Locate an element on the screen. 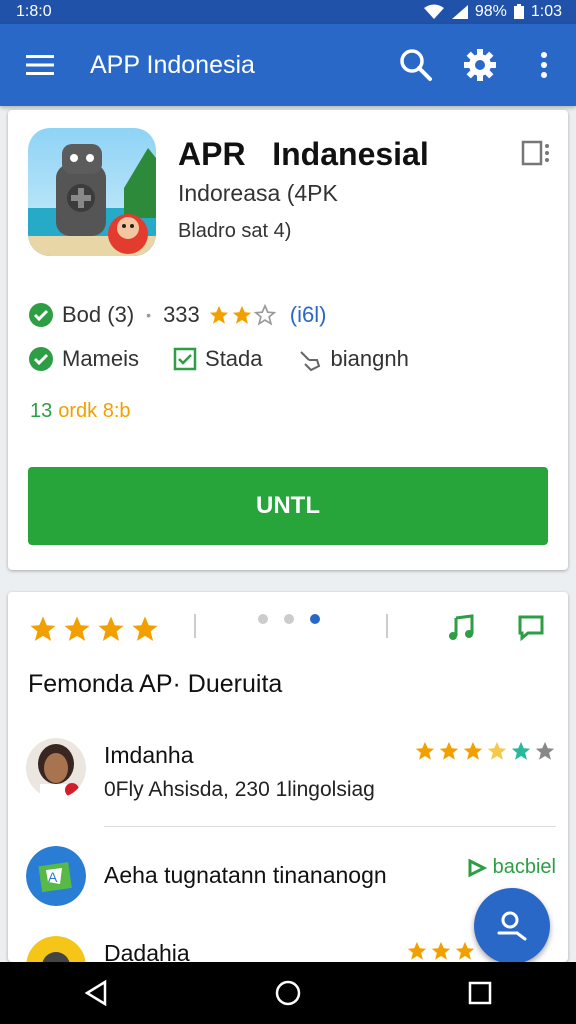 The width and height of the screenshot is (576, 1024). hand-icon is located at coordinates (309, 361).